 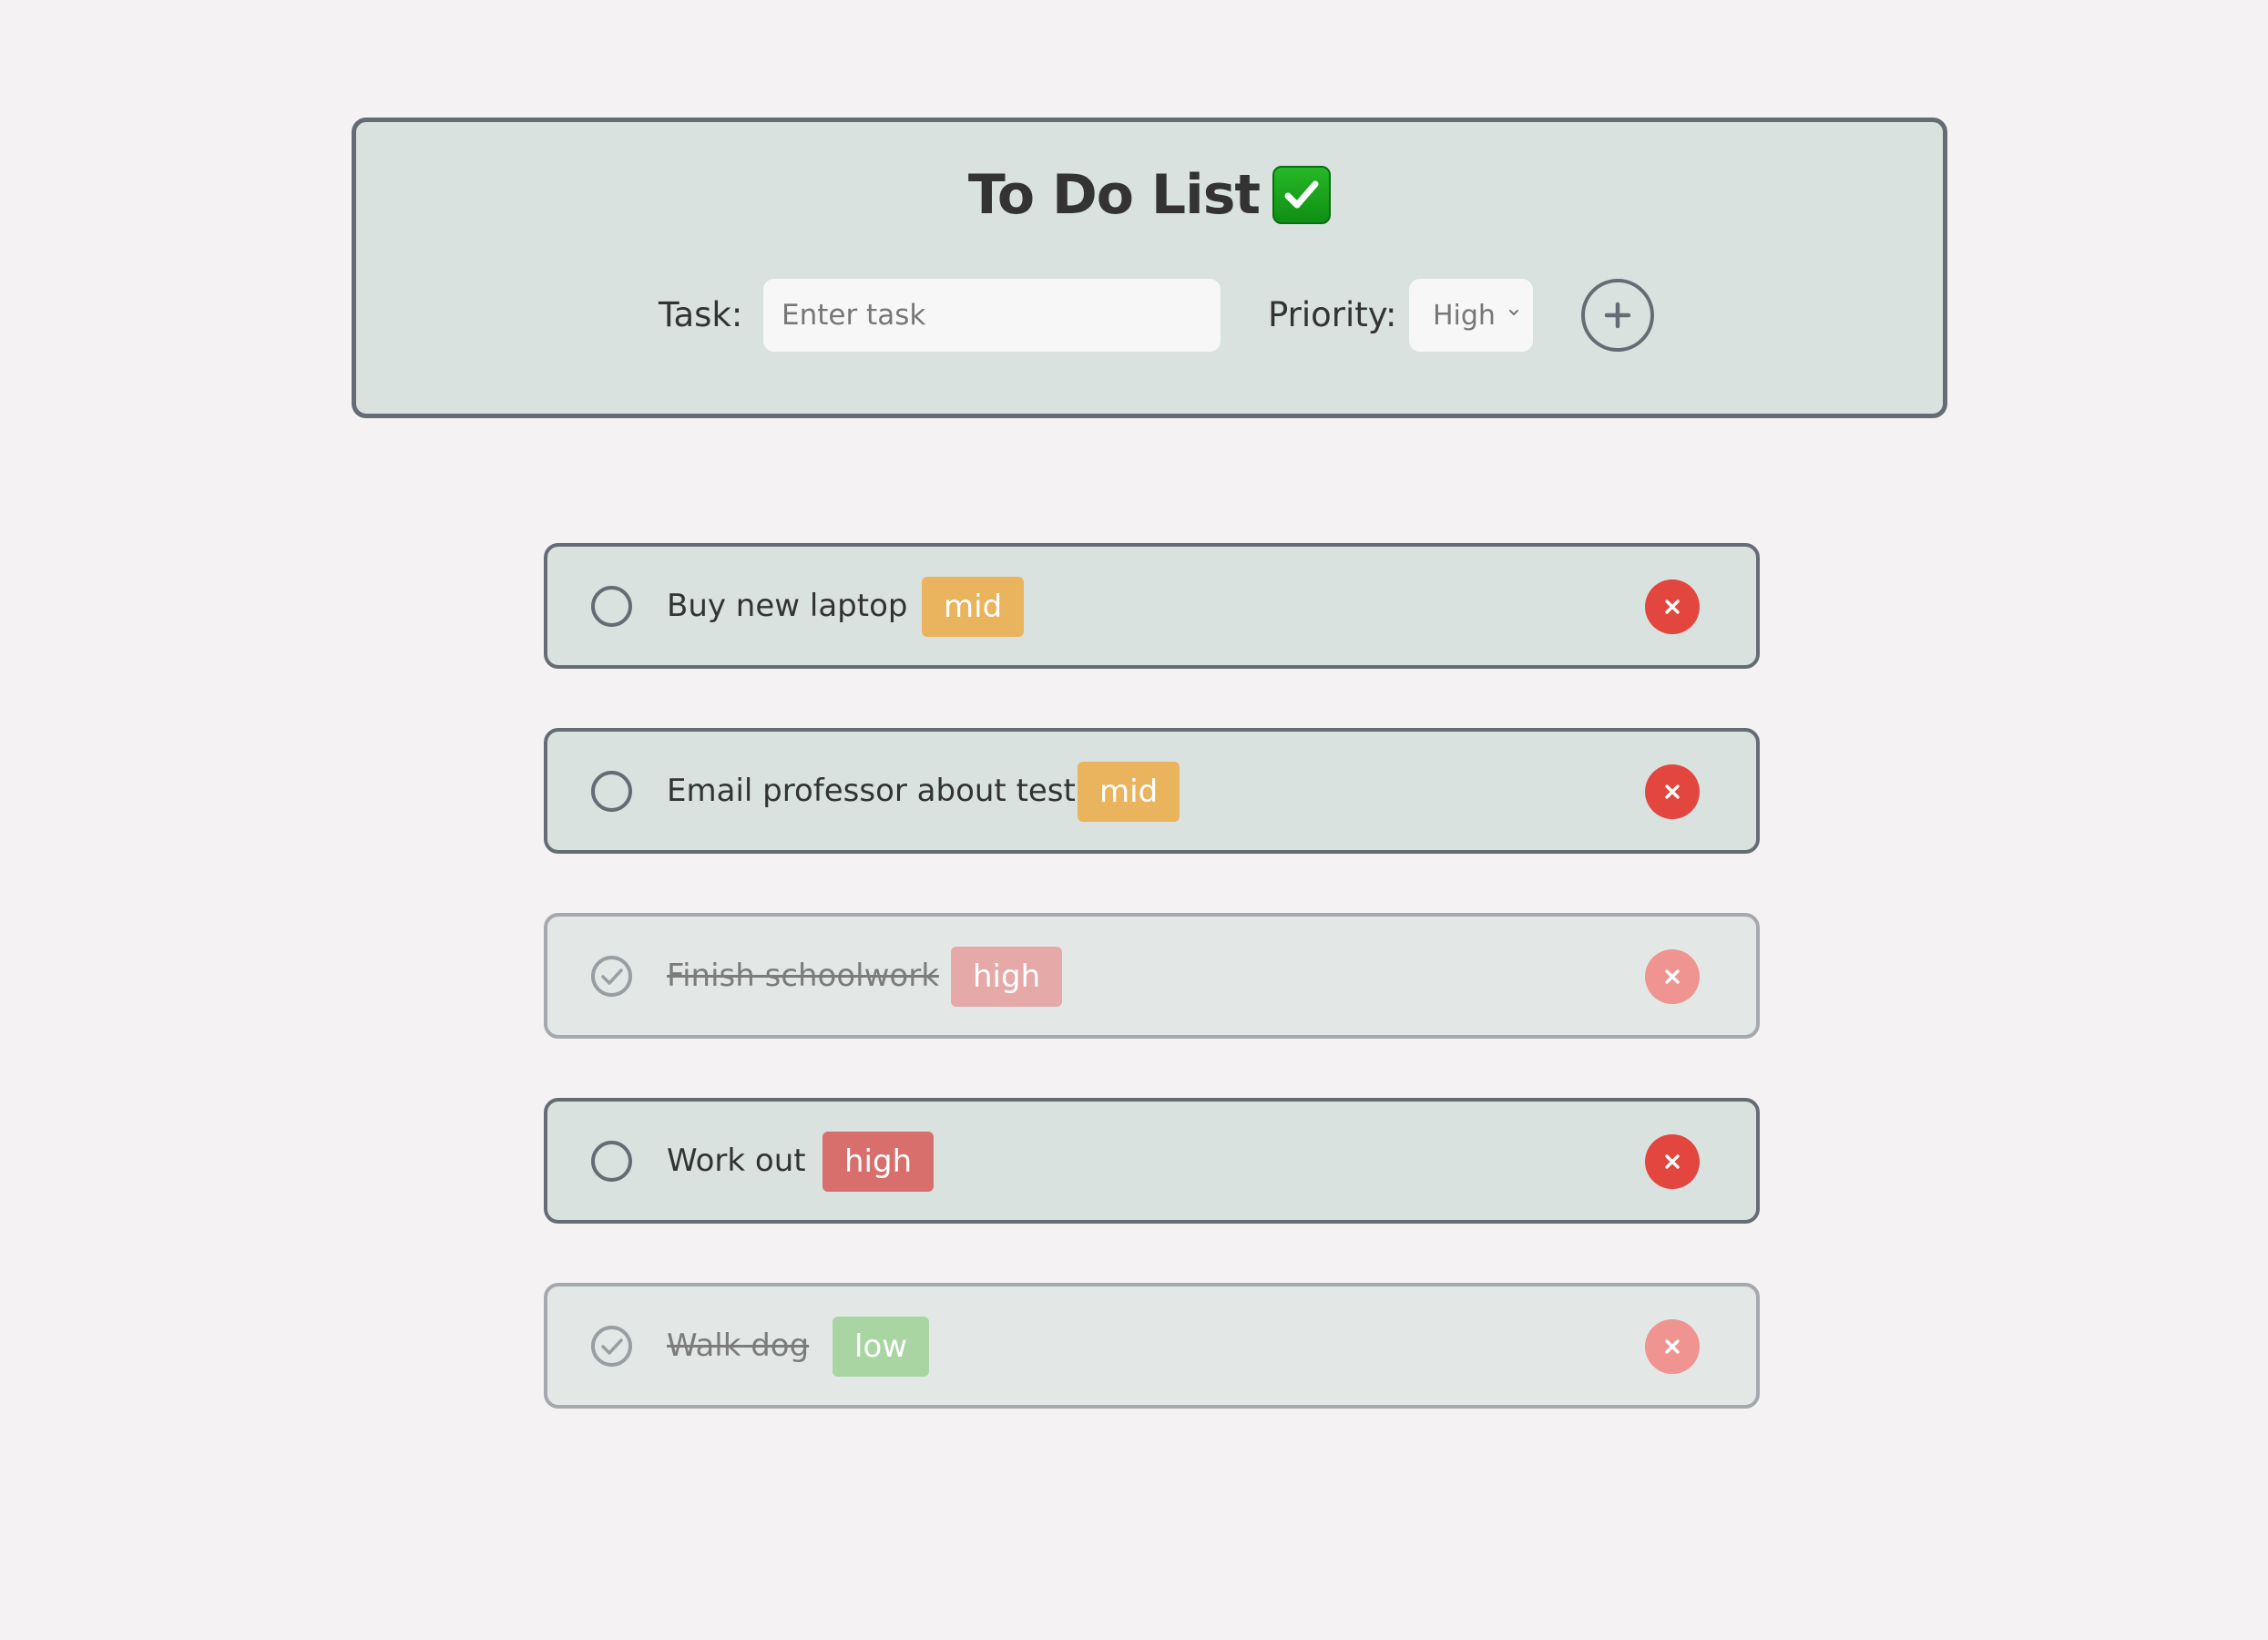 I want to click on page-title: To Do List, so click(x=1149, y=195).